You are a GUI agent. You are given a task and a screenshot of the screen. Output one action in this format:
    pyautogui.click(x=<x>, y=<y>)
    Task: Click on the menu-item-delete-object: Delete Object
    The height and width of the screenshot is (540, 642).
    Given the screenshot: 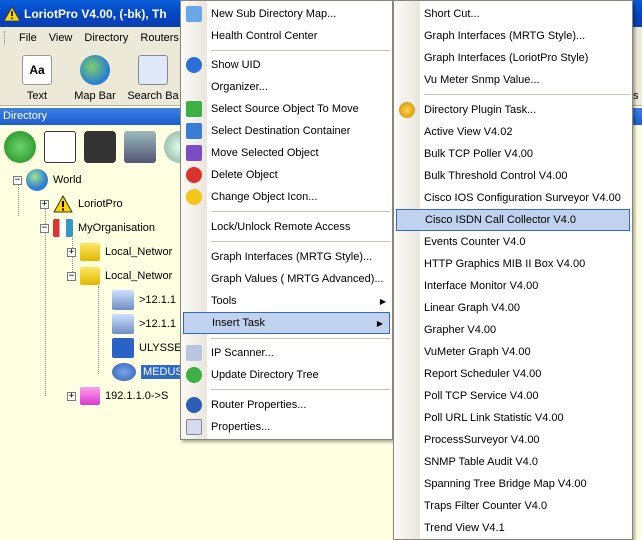 What is the action you would take?
    pyautogui.click(x=286, y=175)
    